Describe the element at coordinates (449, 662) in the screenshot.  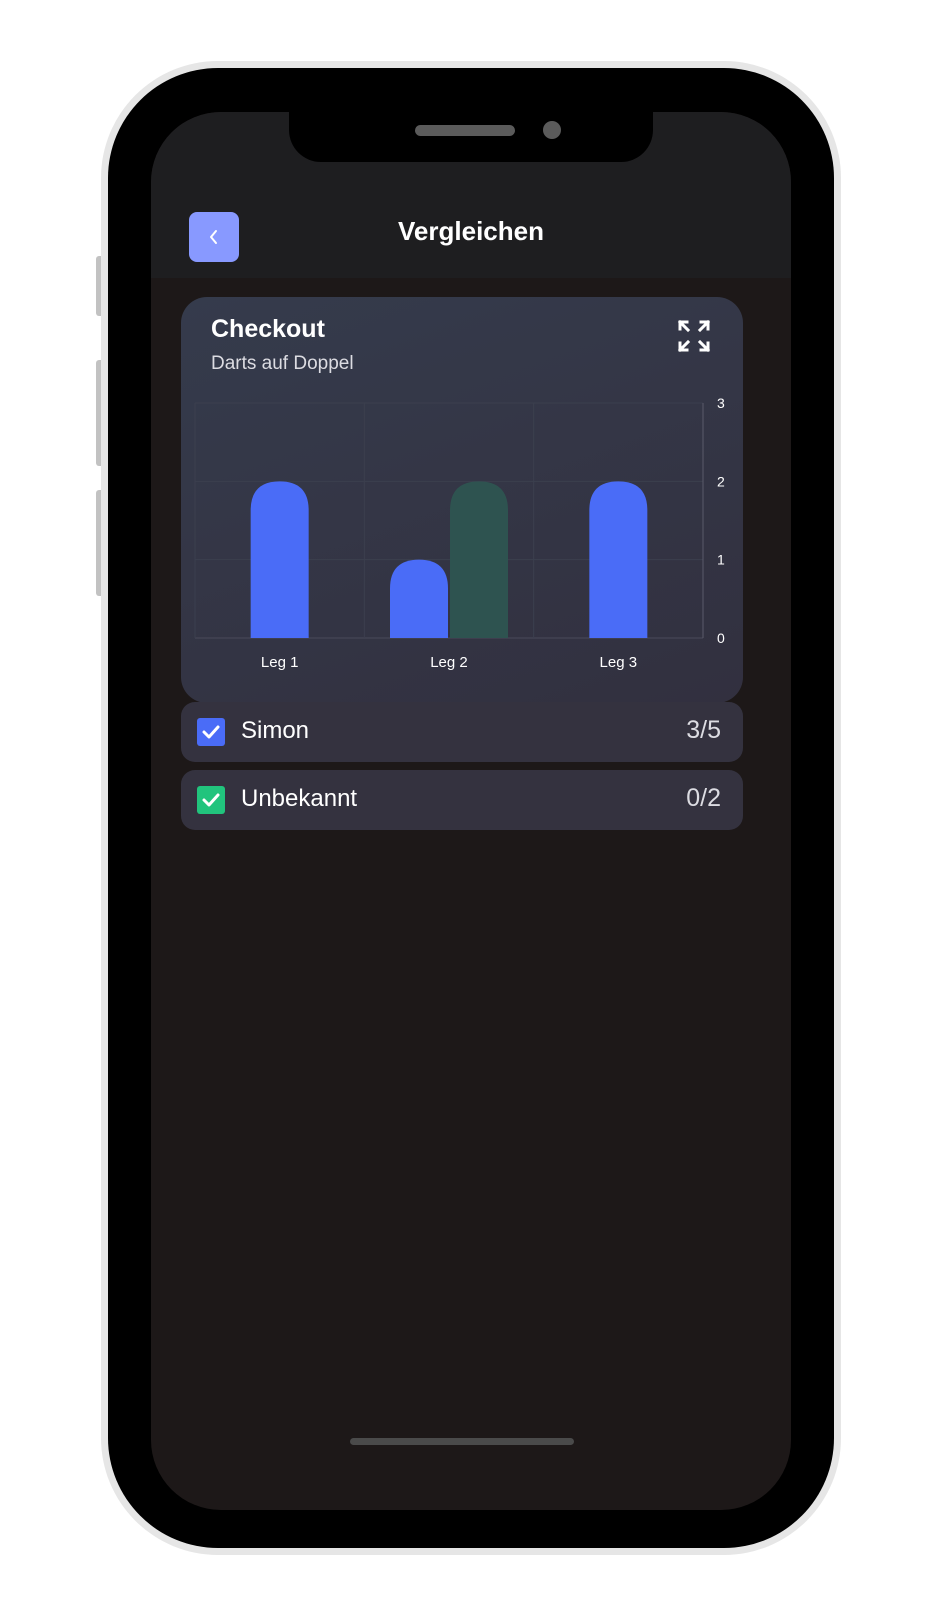
I see `x-tick-label: Leg 2` at that location.